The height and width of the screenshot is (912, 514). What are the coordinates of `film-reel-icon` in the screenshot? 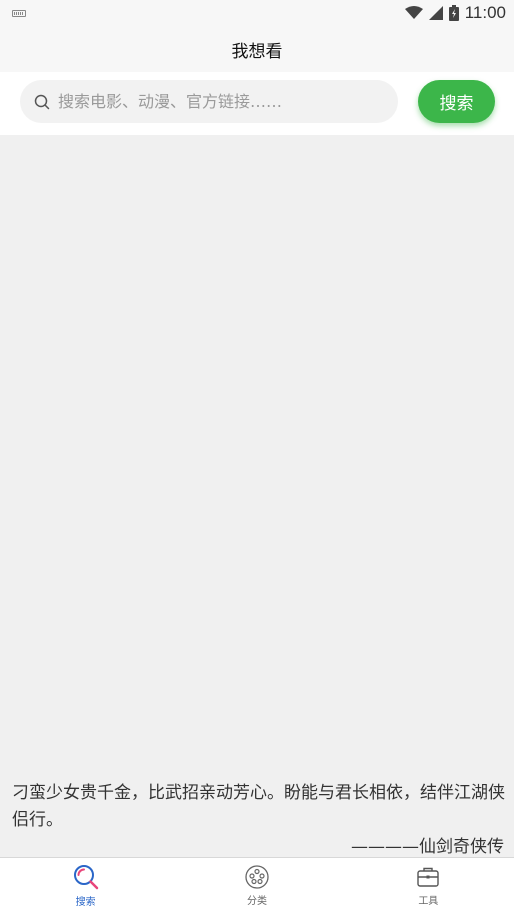 It's located at (257, 876).